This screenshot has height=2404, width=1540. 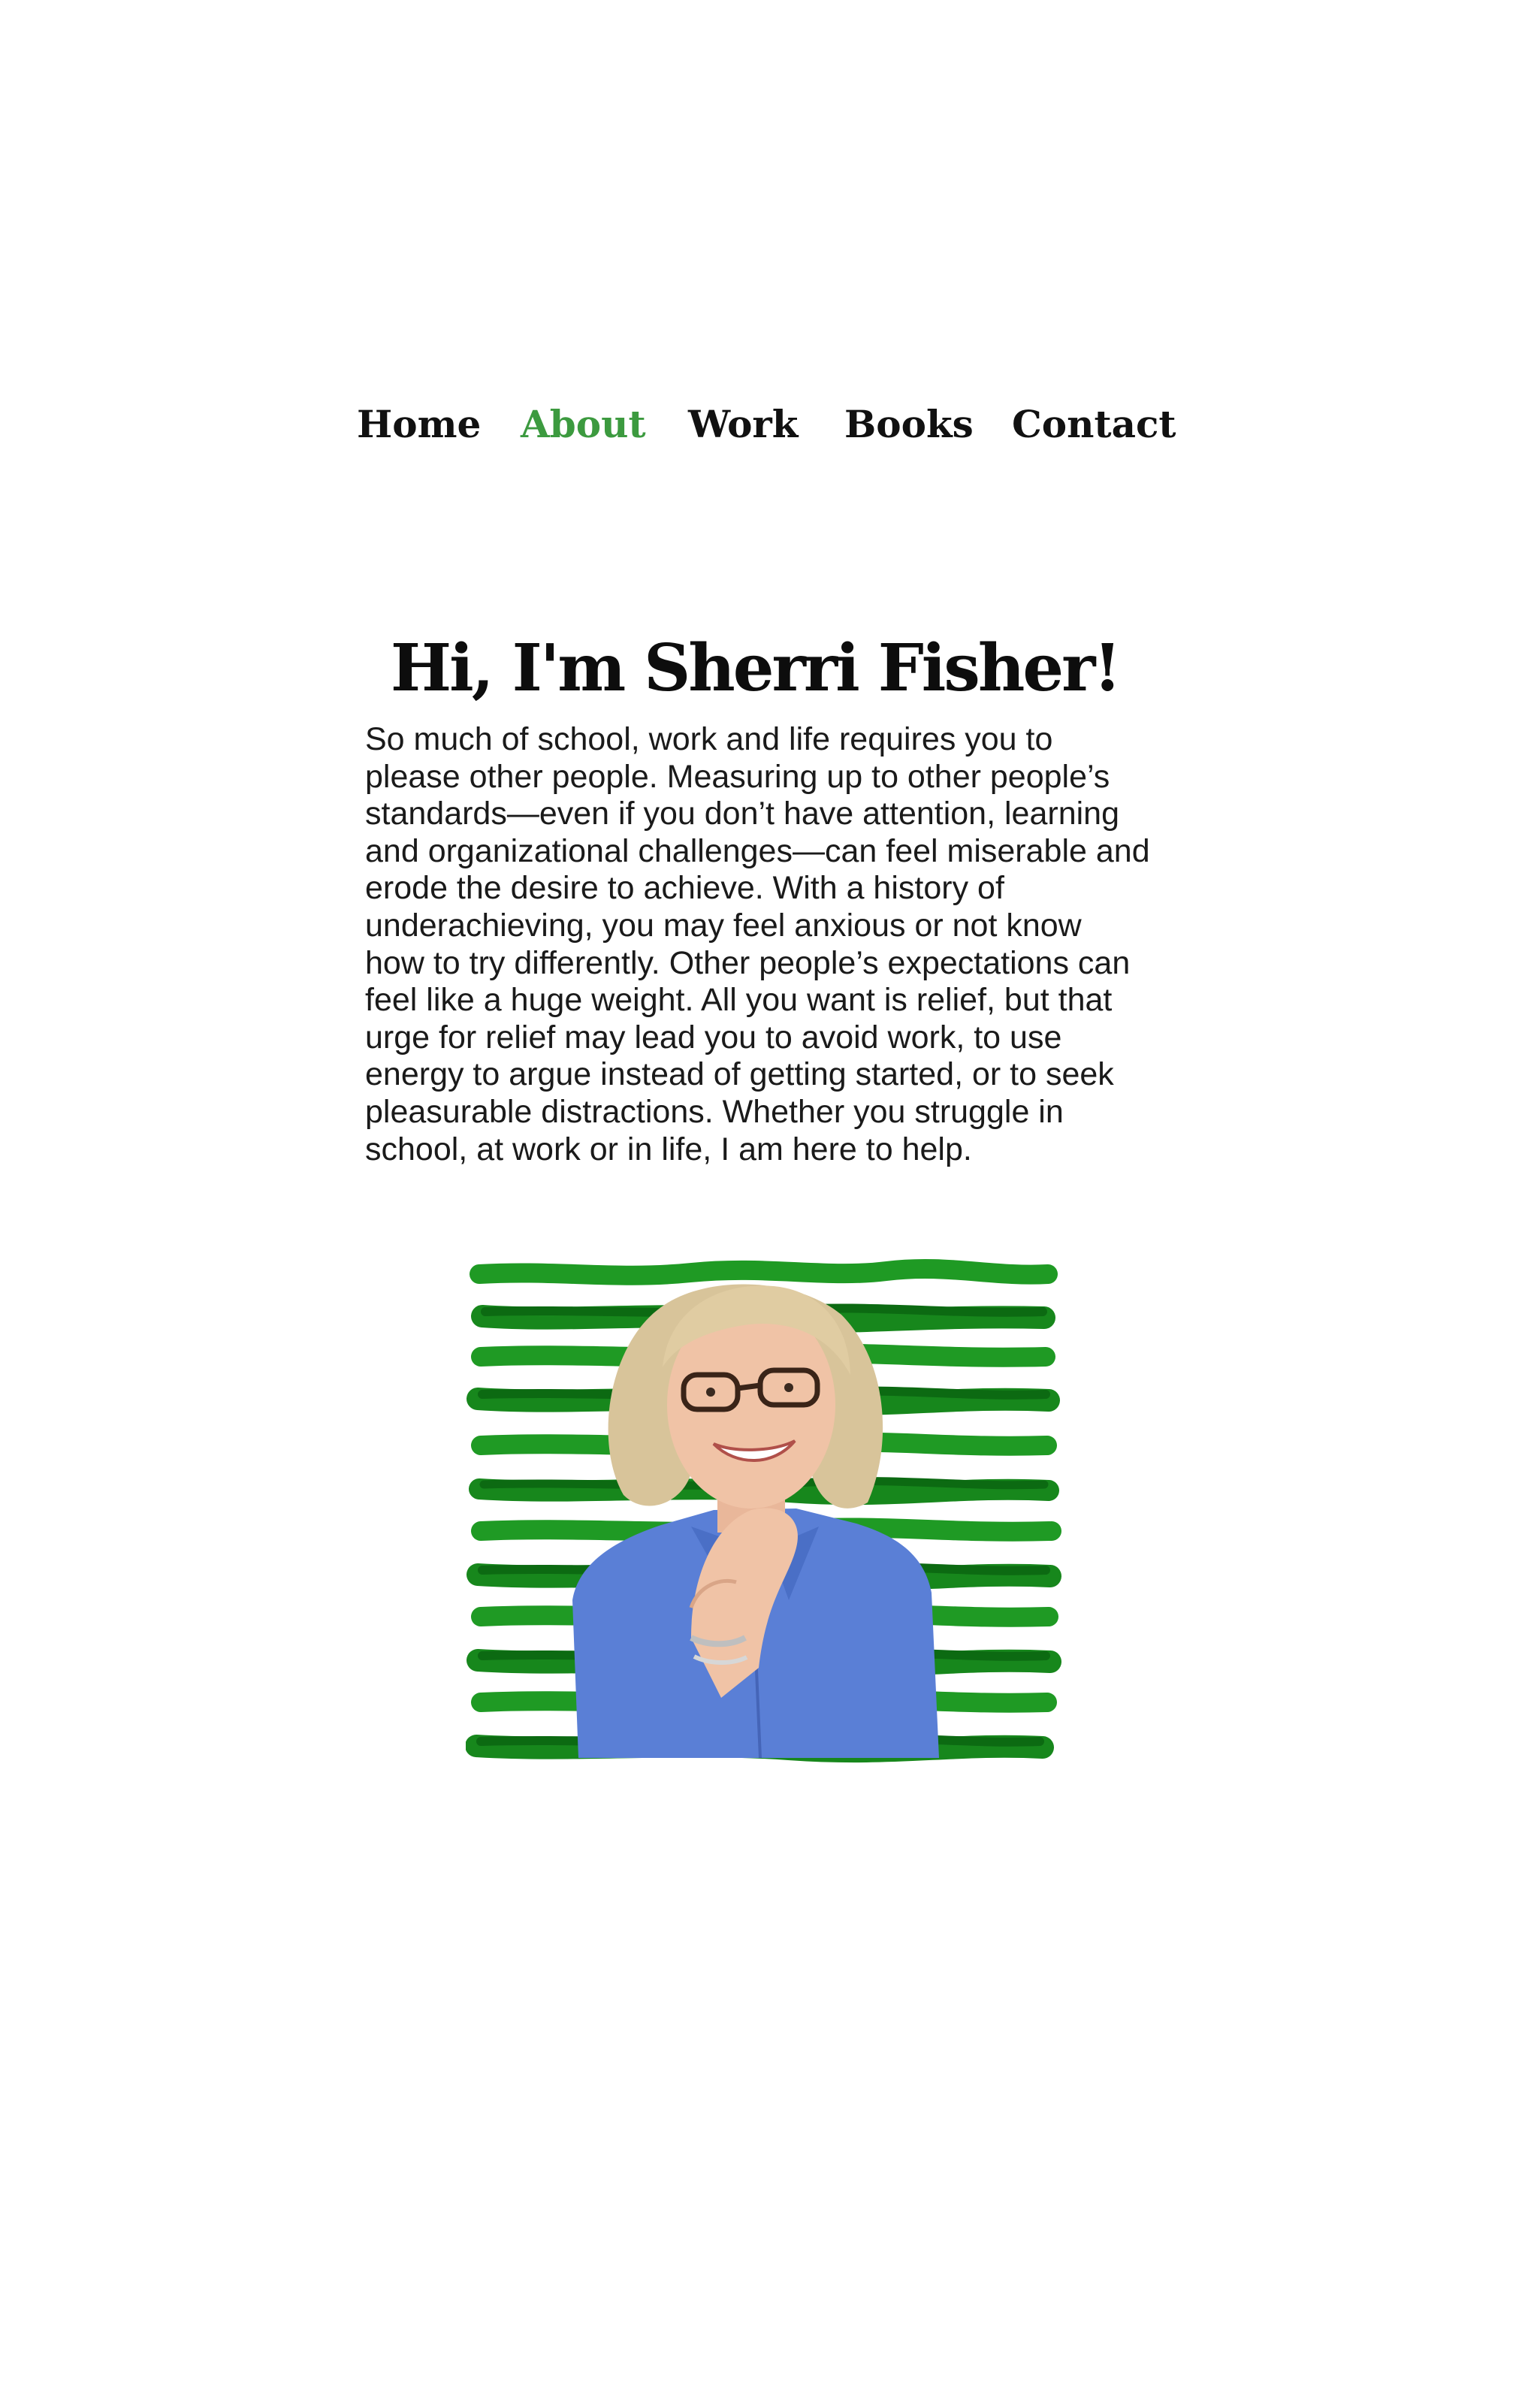 I want to click on nav-work-link: Work, so click(x=743, y=424).